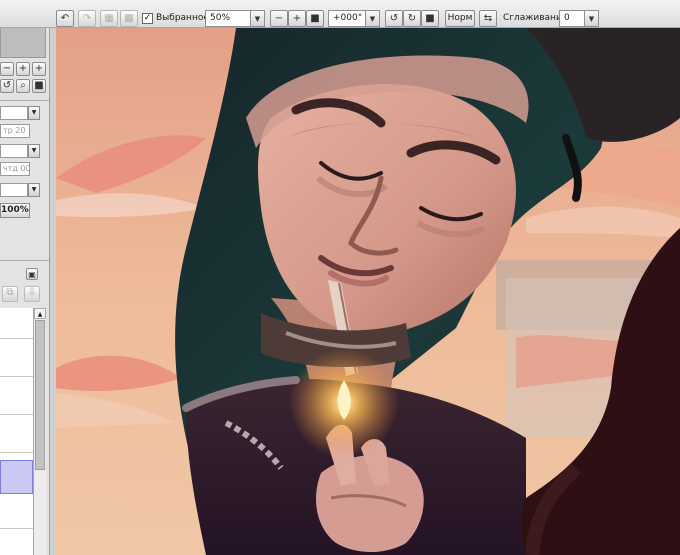 The height and width of the screenshot is (555, 680). Describe the element at coordinates (15, 210) in the screenshot. I see `opacity-value: 100%` at that location.